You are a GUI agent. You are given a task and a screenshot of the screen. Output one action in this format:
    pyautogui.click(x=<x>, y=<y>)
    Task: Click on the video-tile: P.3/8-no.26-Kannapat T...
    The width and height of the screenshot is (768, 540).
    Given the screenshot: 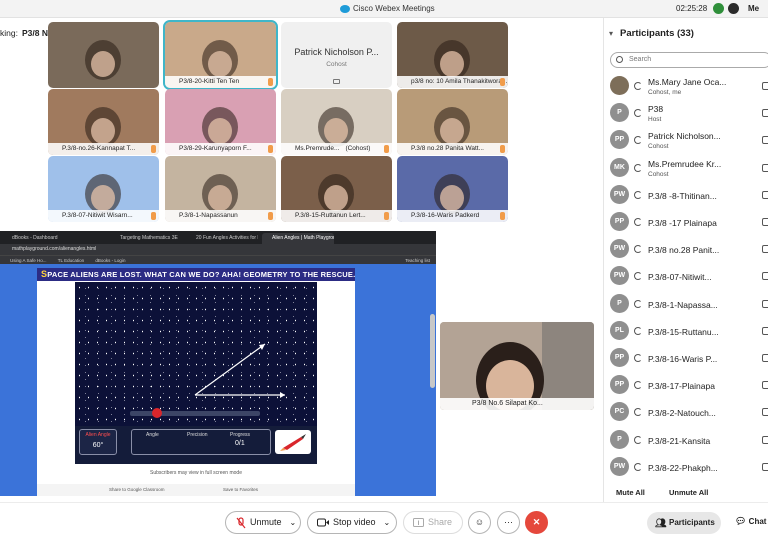 What is the action you would take?
    pyautogui.click(x=103, y=122)
    